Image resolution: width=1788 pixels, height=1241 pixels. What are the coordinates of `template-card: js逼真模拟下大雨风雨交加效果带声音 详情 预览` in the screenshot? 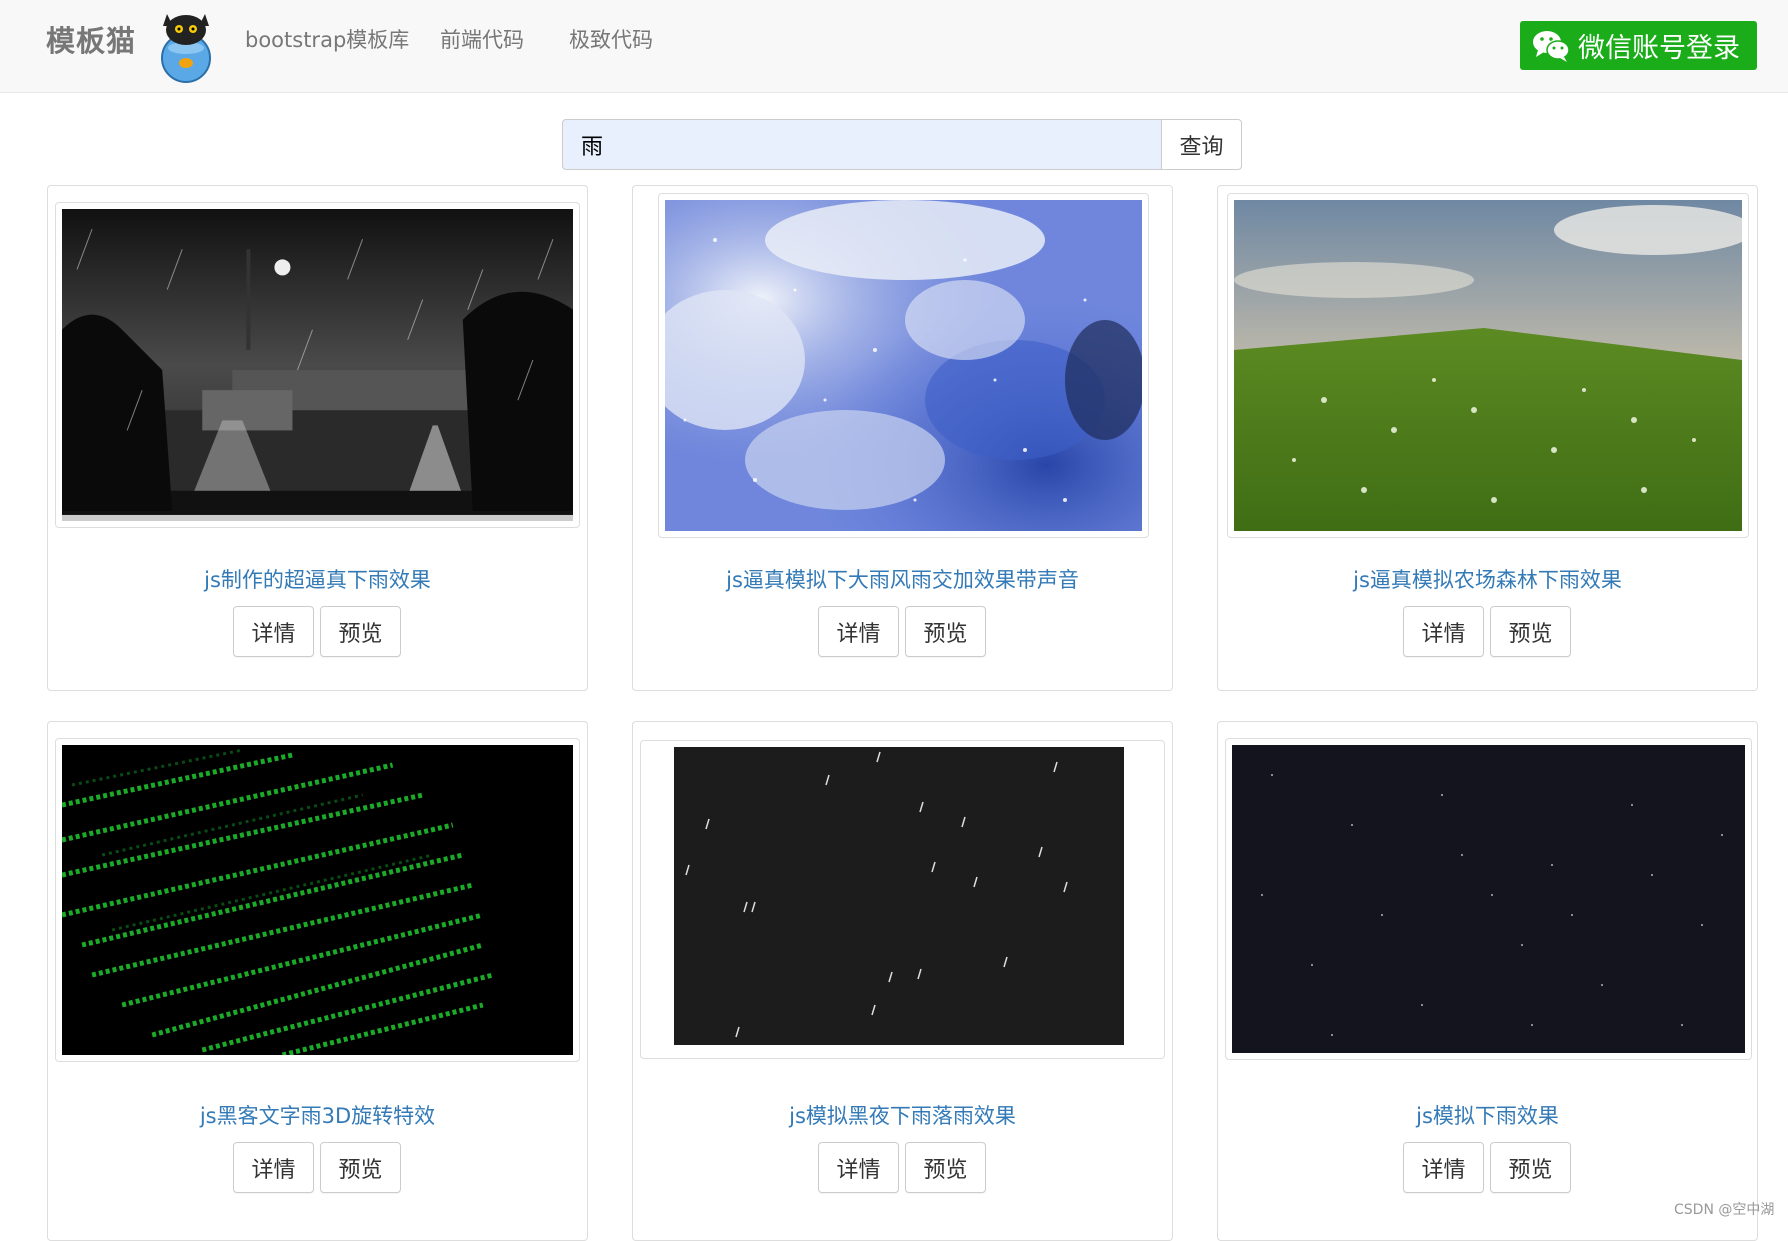 It's located at (902, 438).